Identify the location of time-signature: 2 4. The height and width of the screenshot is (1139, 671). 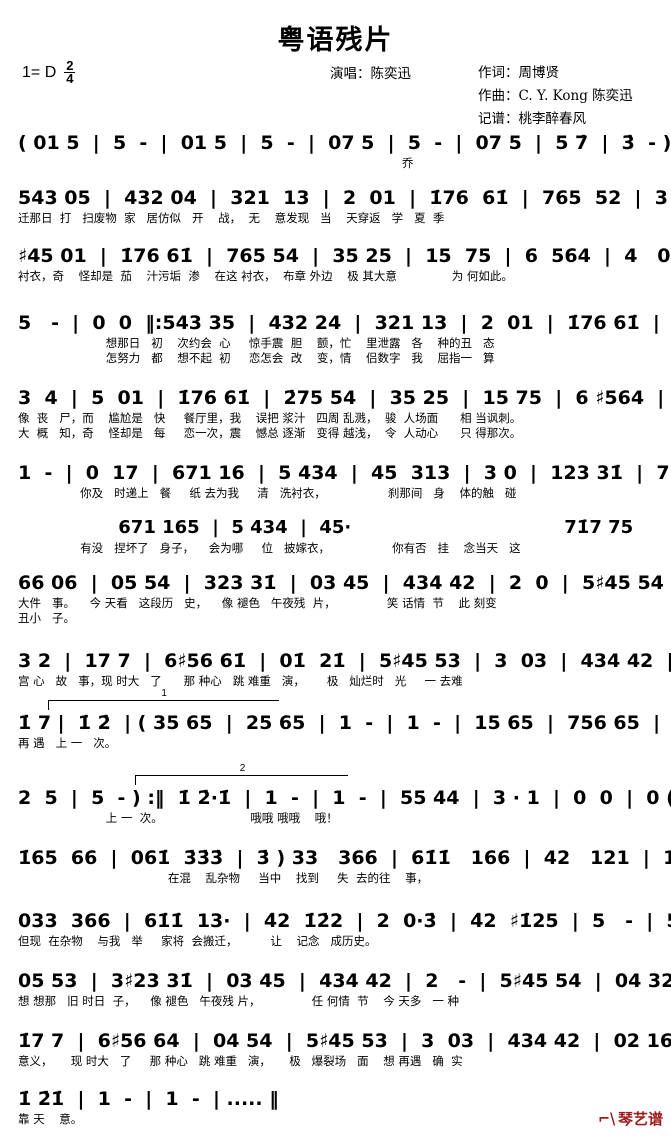
(70, 73).